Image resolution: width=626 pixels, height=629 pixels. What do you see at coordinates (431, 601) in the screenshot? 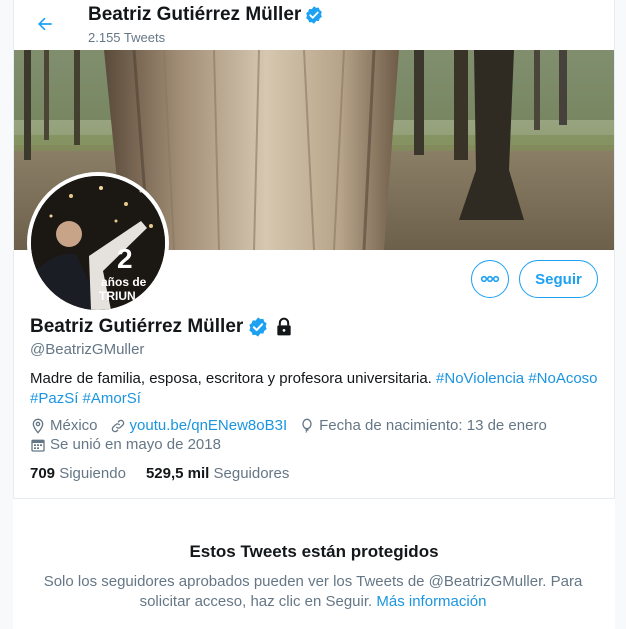
I see `more-info-link: Más información` at bounding box center [431, 601].